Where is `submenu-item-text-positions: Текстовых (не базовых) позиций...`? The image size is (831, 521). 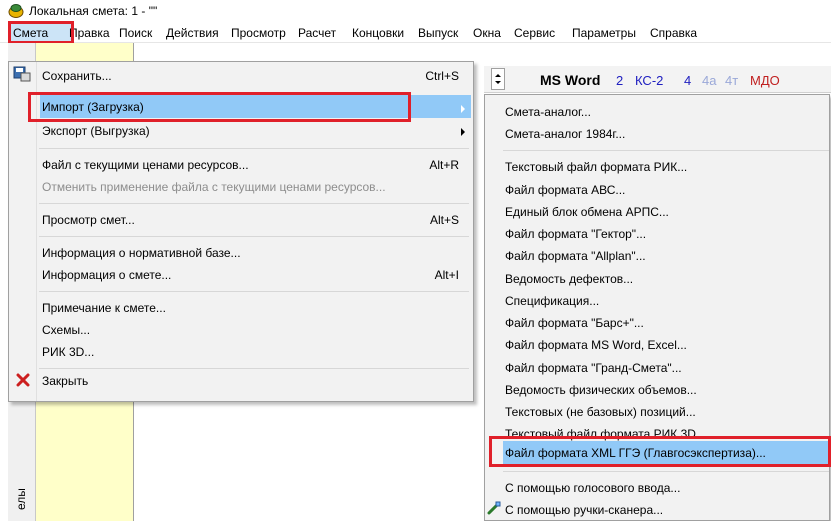 submenu-item-text-positions: Текстовых (не базовых) позиций... is located at coordinates (600, 412).